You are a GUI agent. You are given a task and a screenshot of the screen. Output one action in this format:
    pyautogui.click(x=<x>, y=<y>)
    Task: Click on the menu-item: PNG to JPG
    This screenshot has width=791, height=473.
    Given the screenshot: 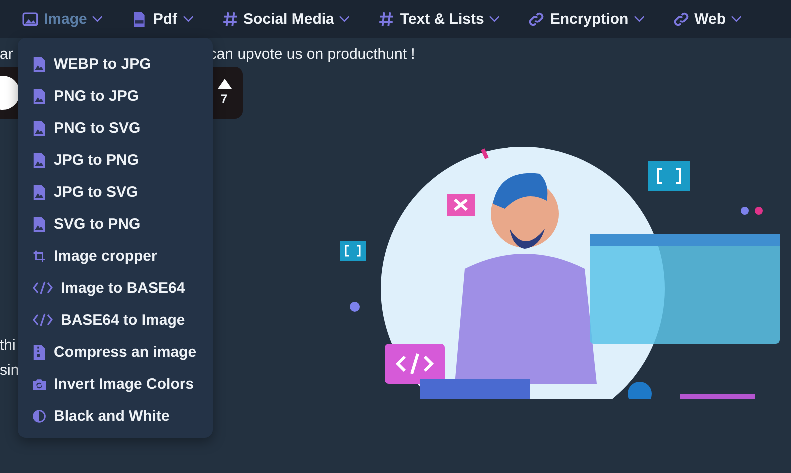 What is the action you would take?
    pyautogui.click(x=115, y=96)
    